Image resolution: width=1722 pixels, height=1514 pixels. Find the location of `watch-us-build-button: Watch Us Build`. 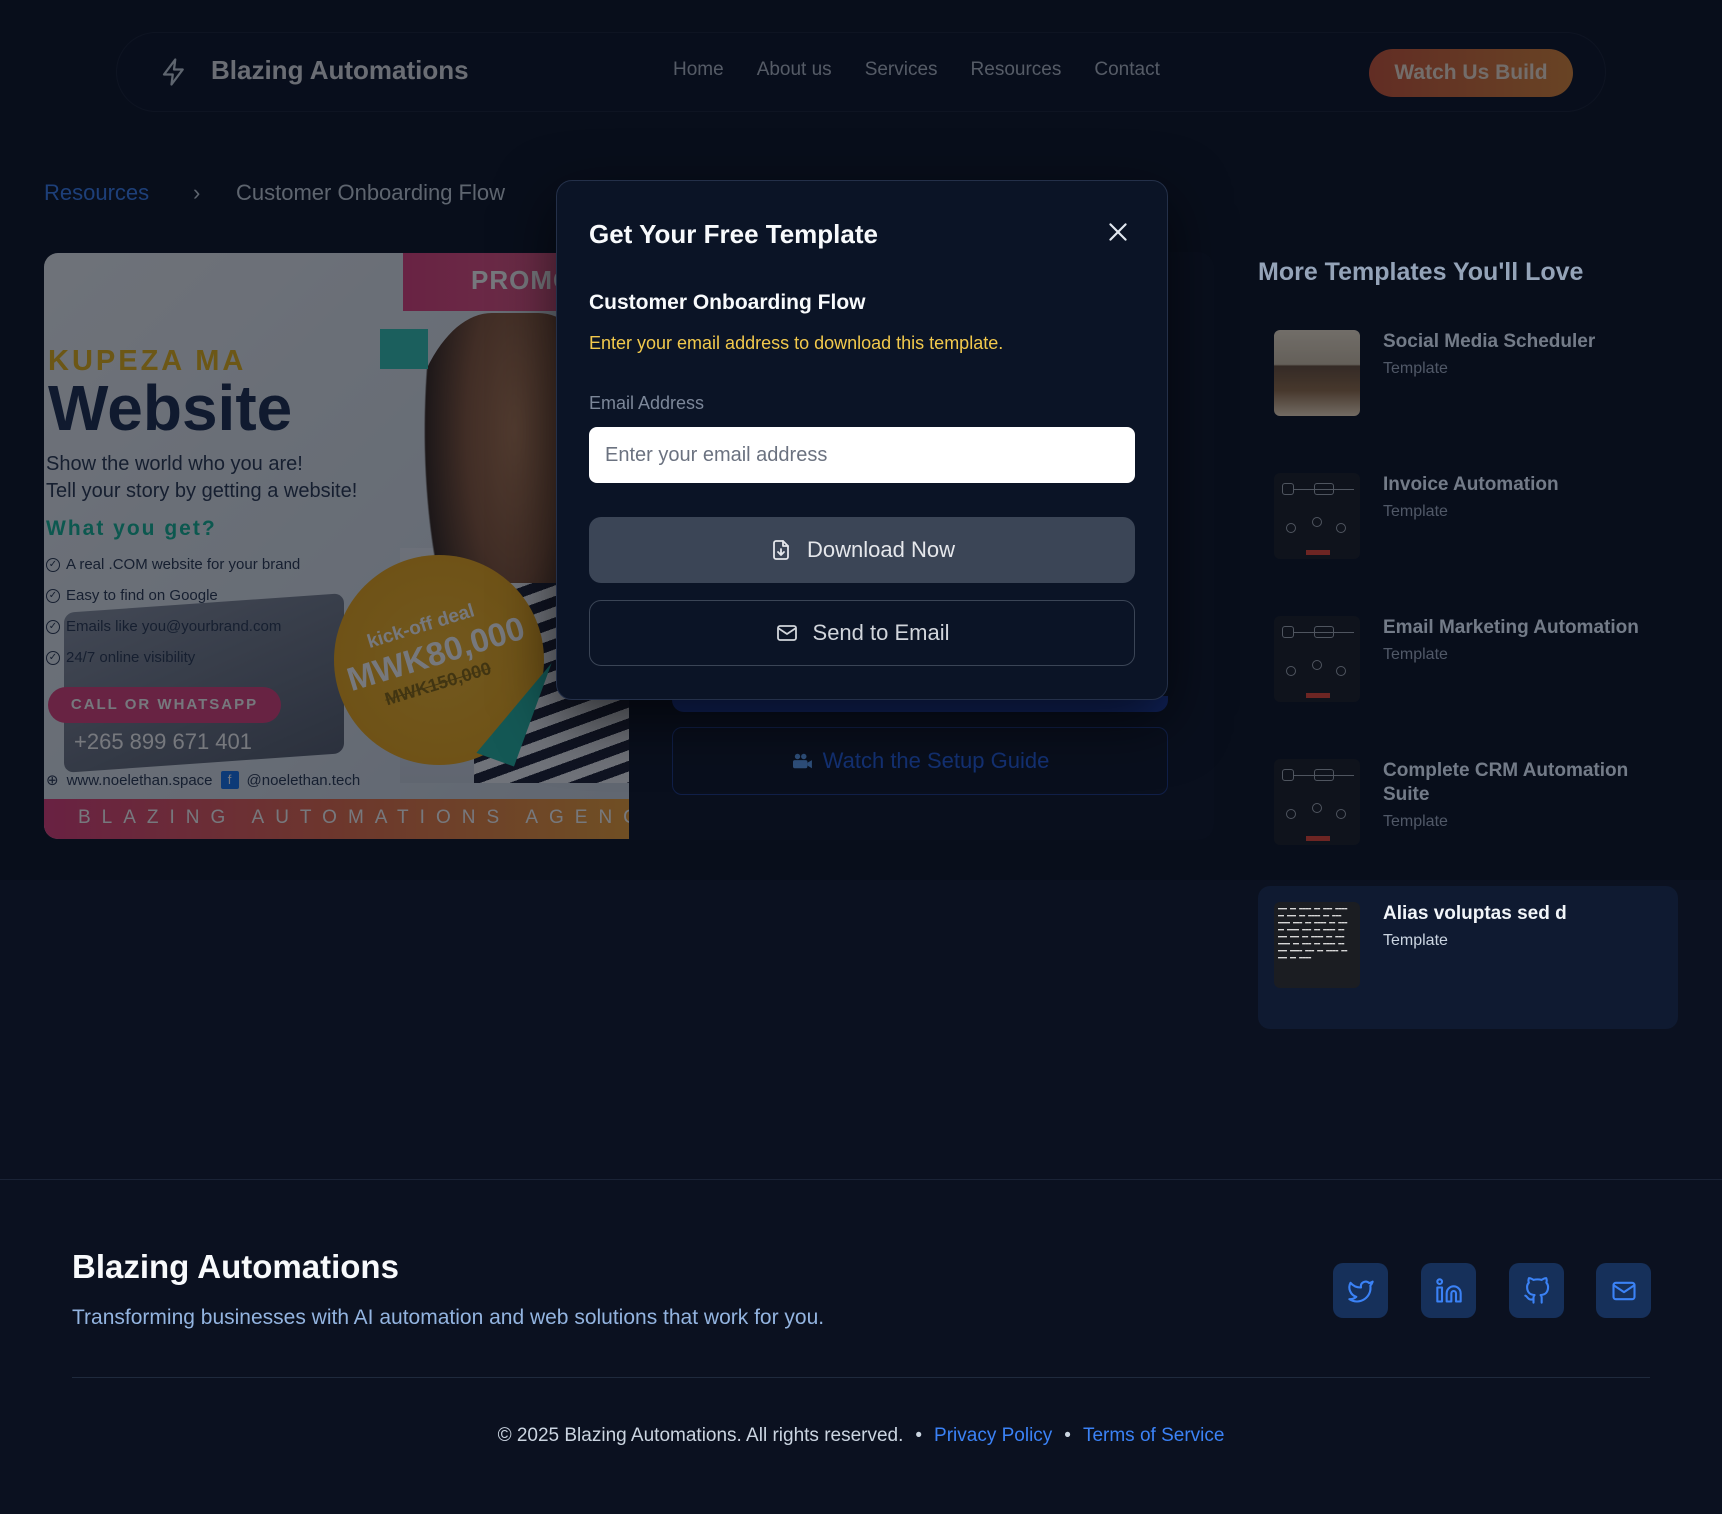

watch-us-build-button: Watch Us Build is located at coordinates (1471, 73).